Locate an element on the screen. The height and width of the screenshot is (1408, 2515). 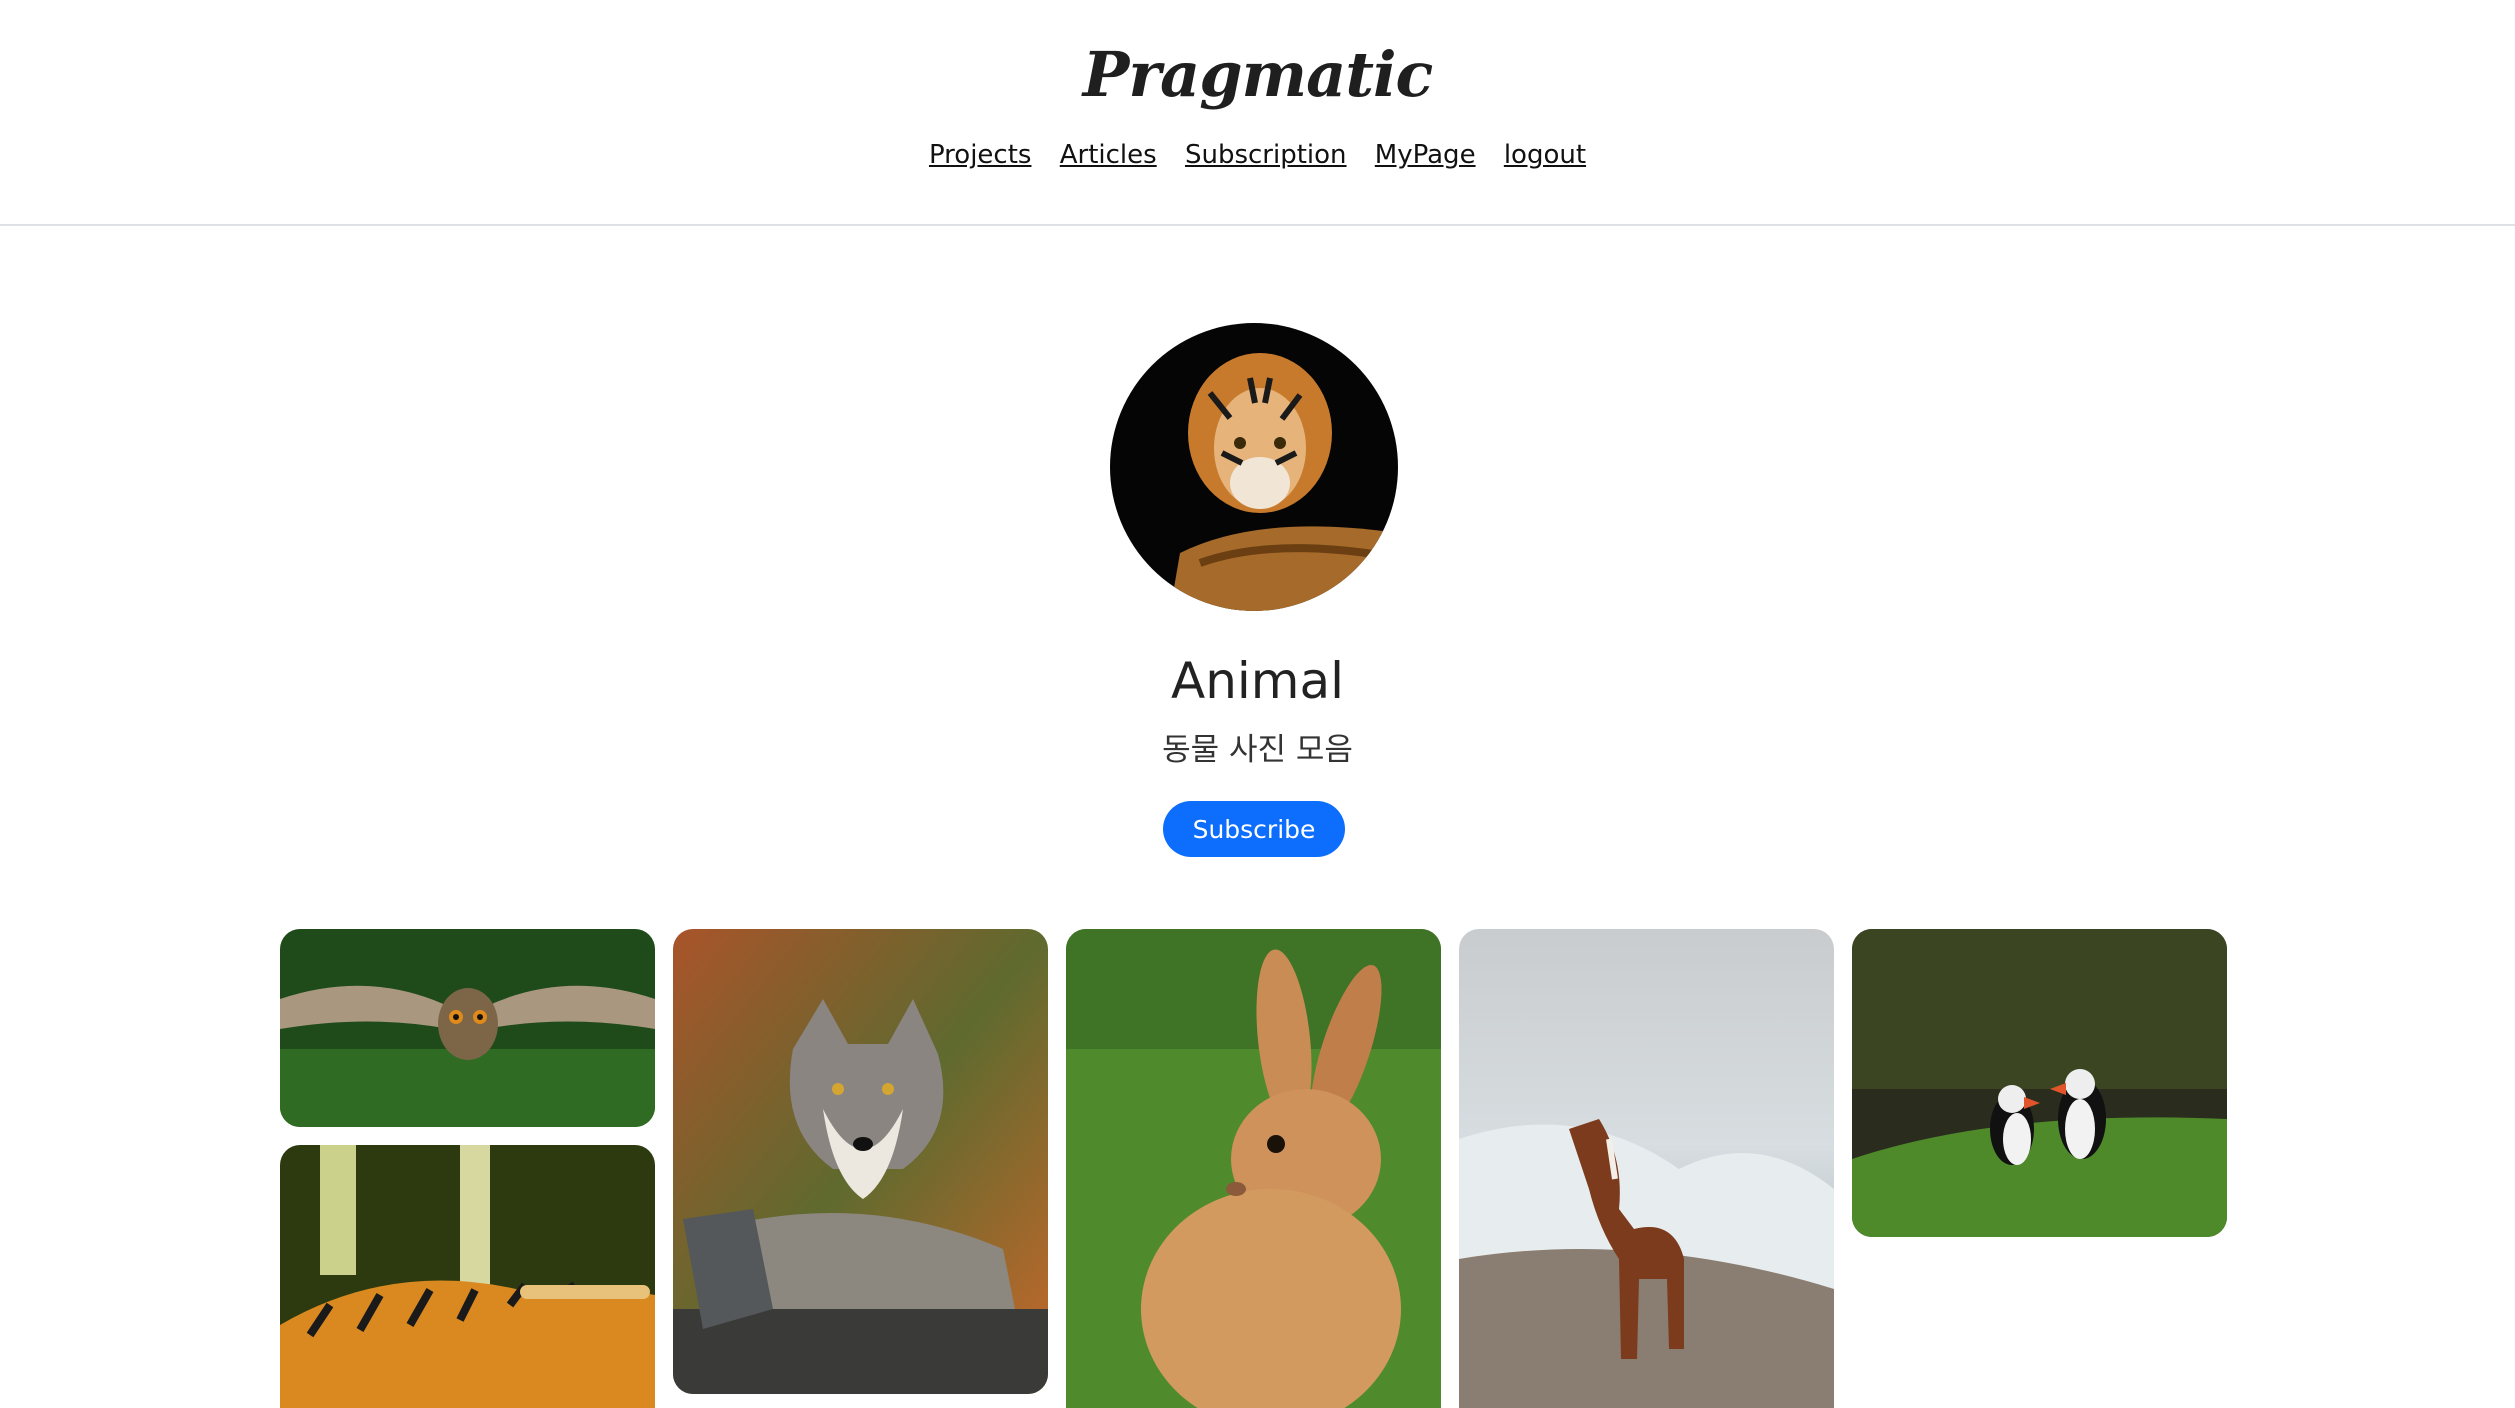
nav-logout: logout is located at coordinates (1545, 155).